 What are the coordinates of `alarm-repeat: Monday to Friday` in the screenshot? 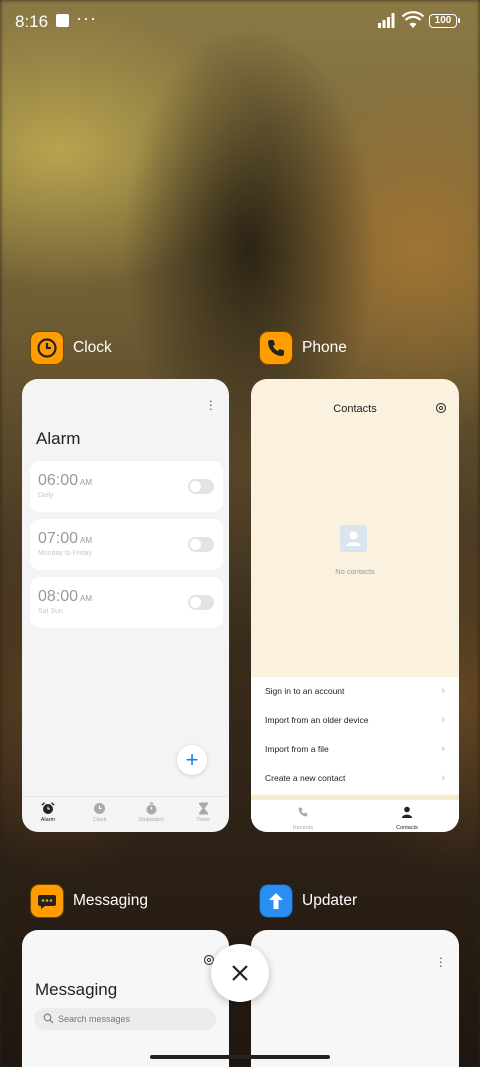 It's located at (65, 553).